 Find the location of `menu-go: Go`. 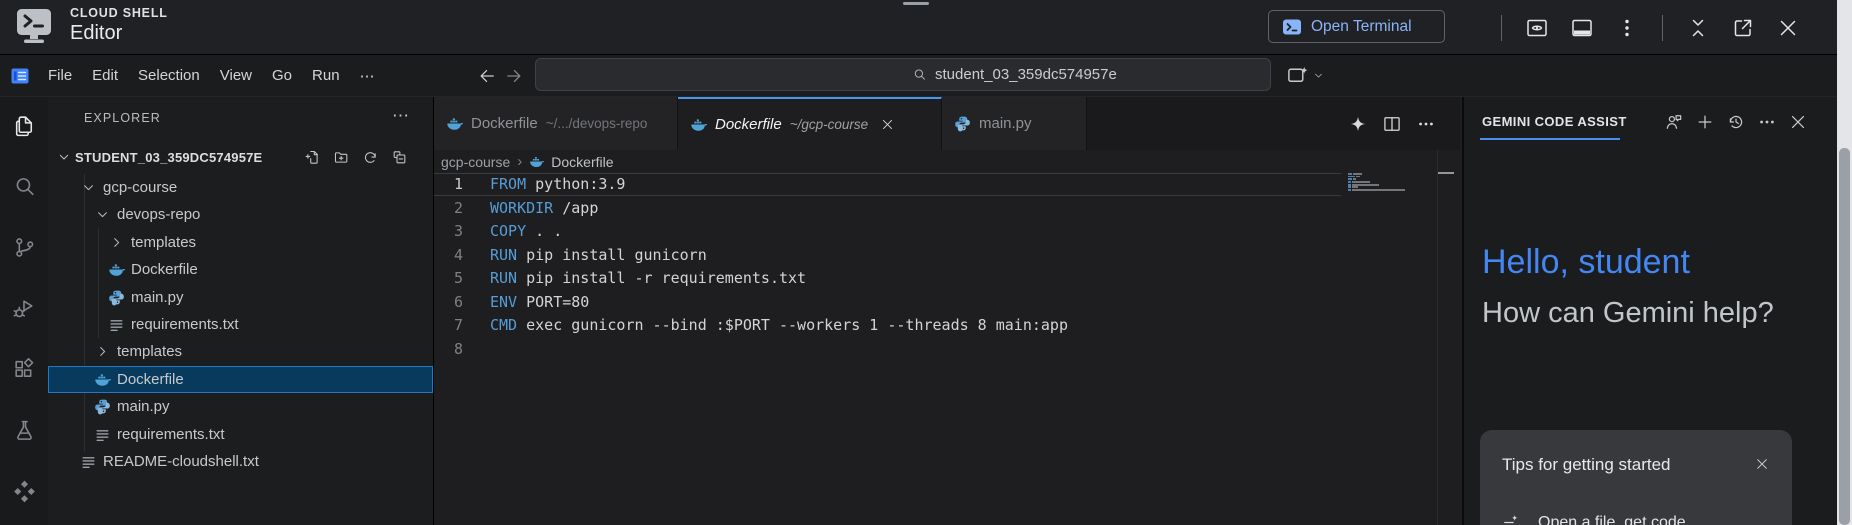

menu-go: Go is located at coordinates (282, 75).